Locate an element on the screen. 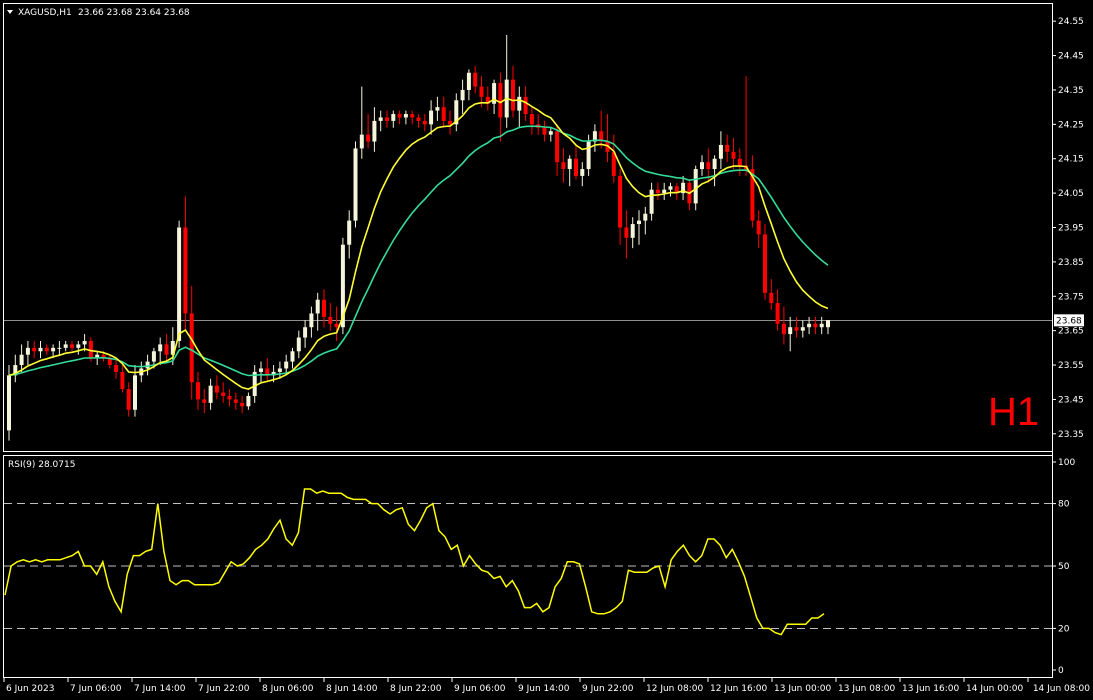 This screenshot has width=1093, height=700. symbol-dropdown-icon is located at coordinates (10, 12).